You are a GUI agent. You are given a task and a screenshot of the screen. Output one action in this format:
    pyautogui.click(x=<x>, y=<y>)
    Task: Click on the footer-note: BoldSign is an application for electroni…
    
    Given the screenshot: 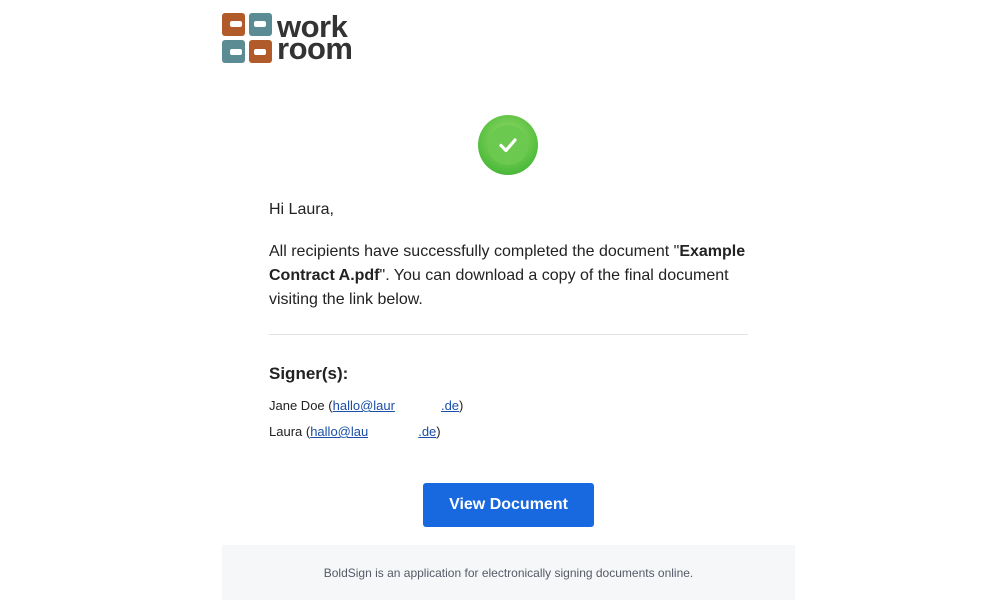 What is the action you would take?
    pyautogui.click(x=508, y=572)
    